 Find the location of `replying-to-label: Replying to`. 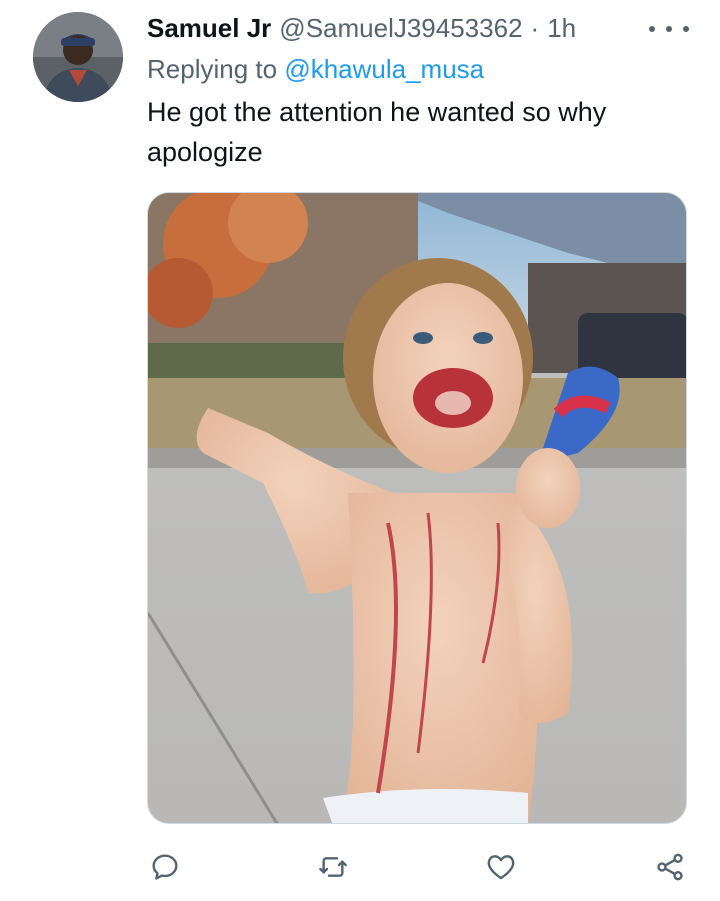

replying-to-label: Replying to is located at coordinates (212, 69).